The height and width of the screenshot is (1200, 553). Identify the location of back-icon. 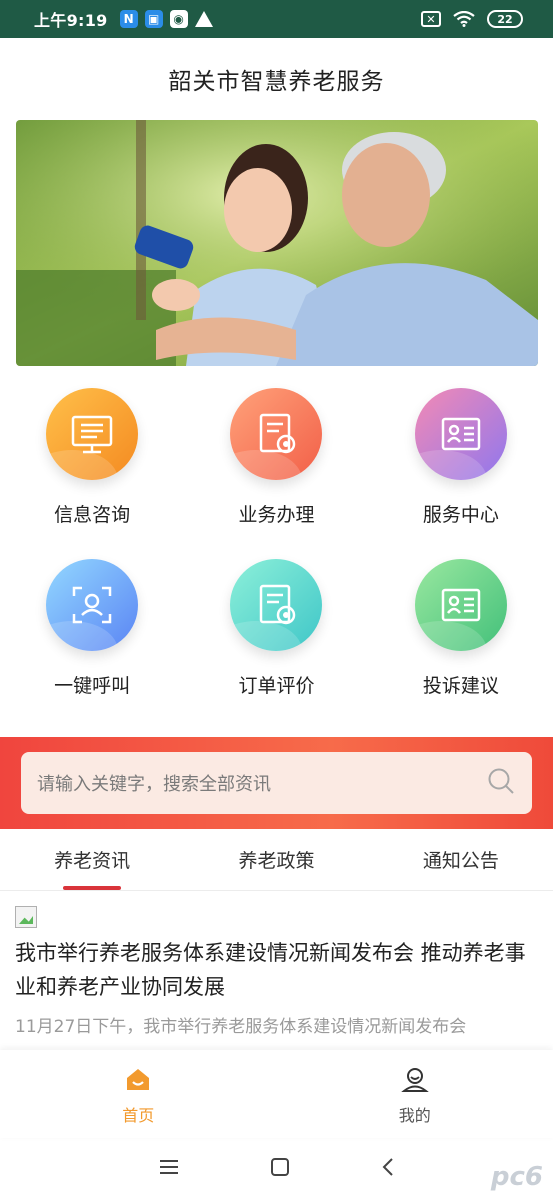
(388, 1169).